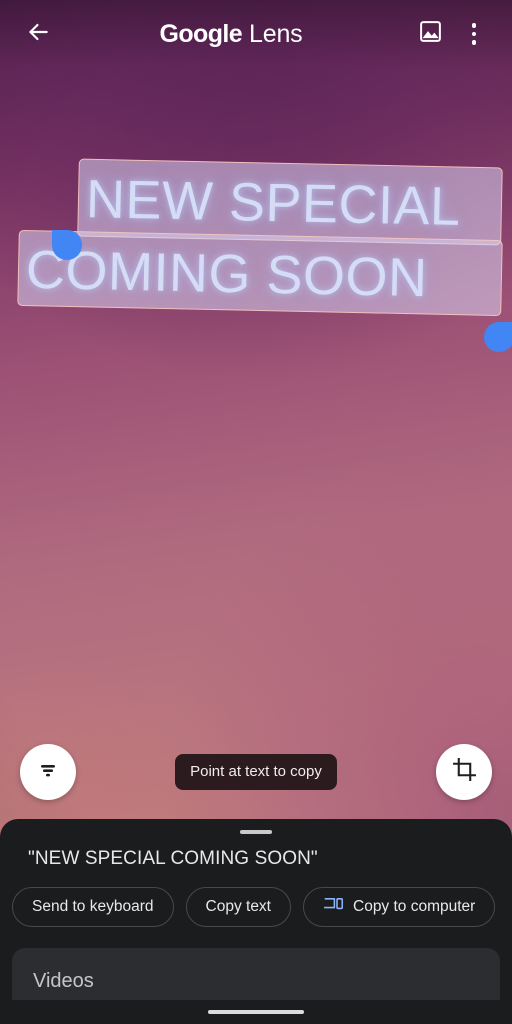 This screenshot has height=1024, width=512. I want to click on overflow-menu-button, so click(474, 34).